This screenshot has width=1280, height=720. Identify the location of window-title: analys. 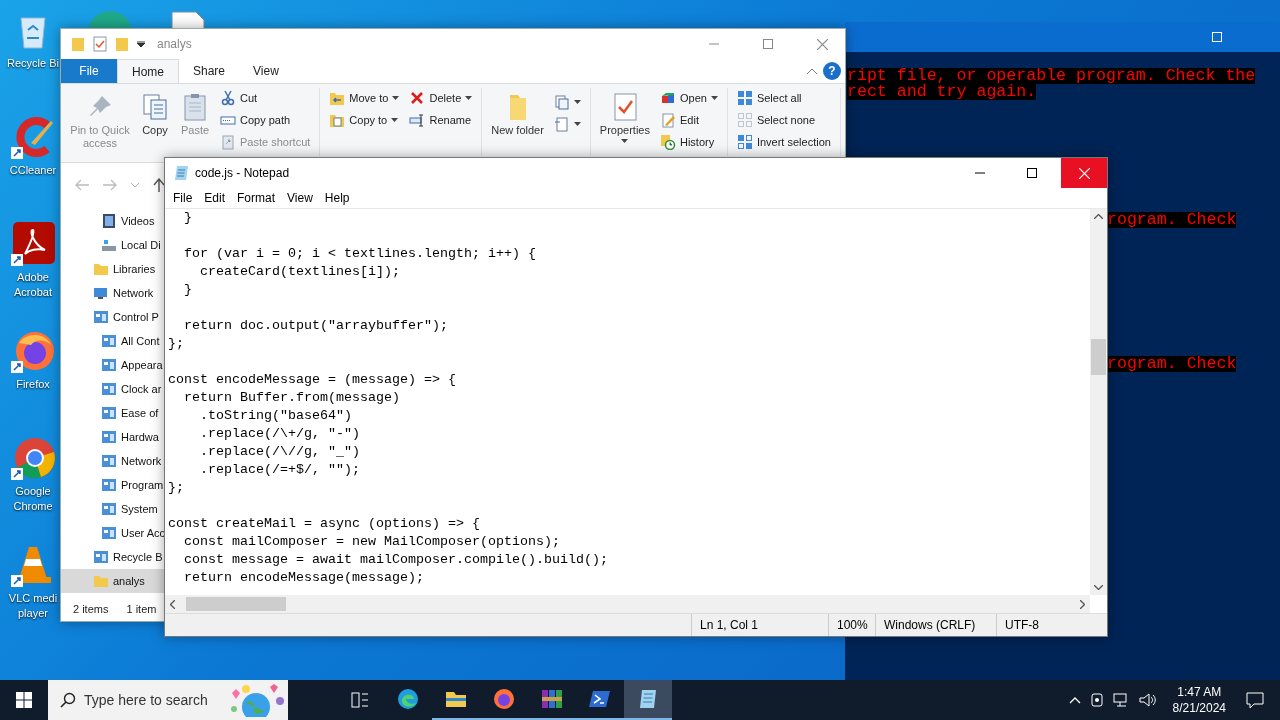
(174, 44).